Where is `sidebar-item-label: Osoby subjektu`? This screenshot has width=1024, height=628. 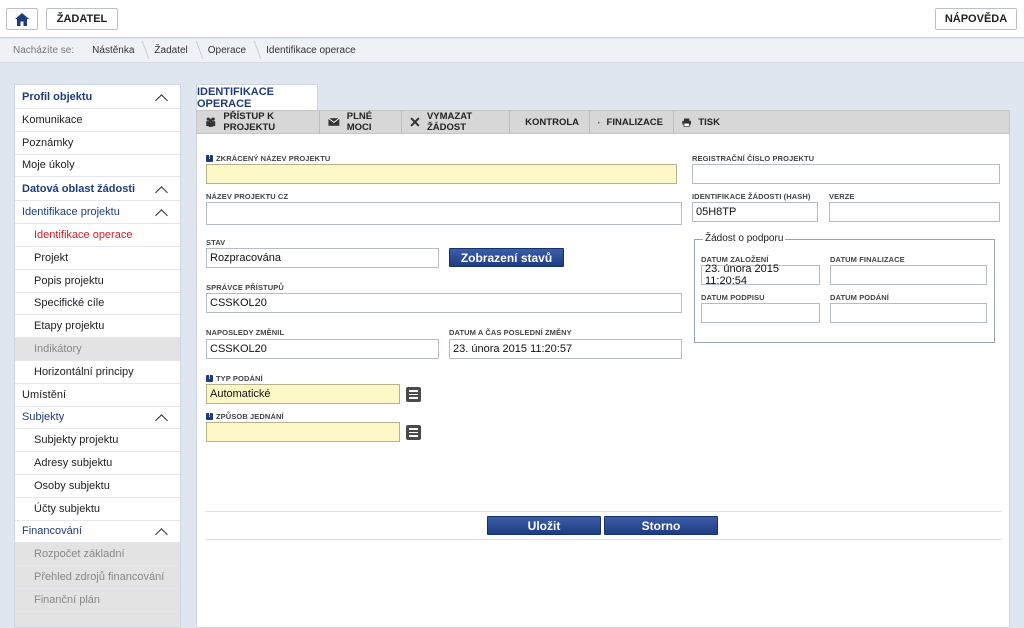 sidebar-item-label: Osoby subjektu is located at coordinates (72, 485).